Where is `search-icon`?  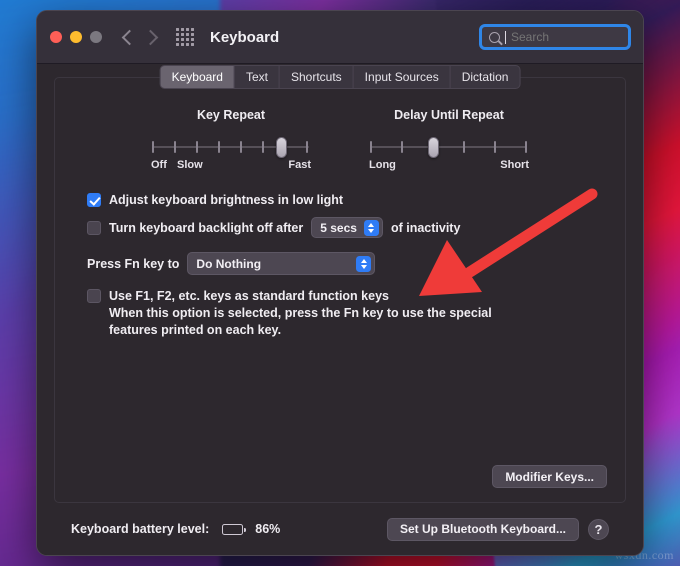 search-icon is located at coordinates (494, 37).